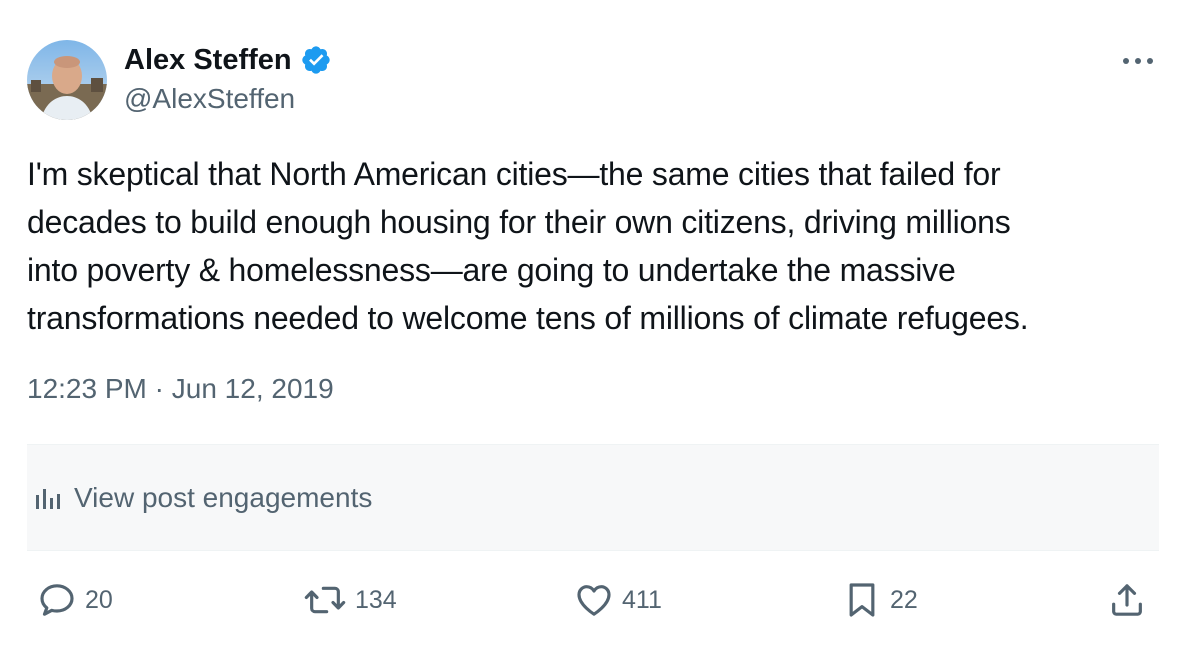 The image size is (1192, 658). What do you see at coordinates (376, 599) in the screenshot?
I see `repost-count: 134` at bounding box center [376, 599].